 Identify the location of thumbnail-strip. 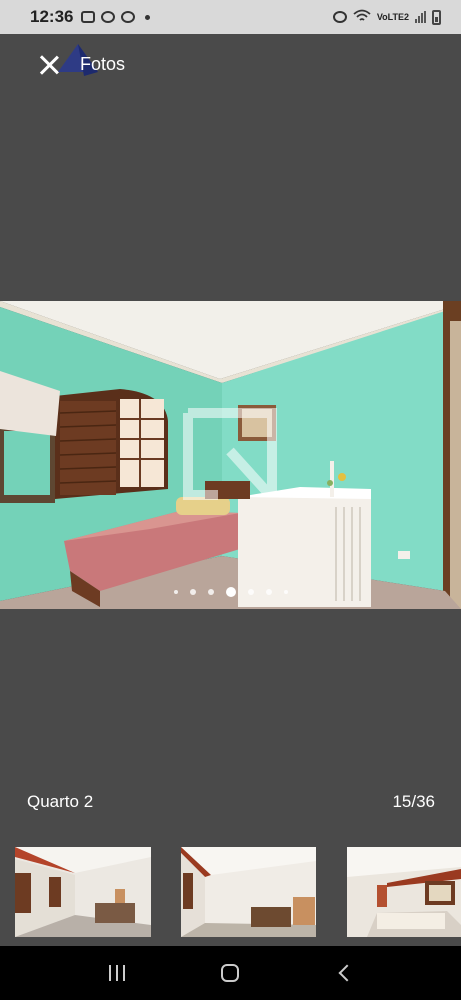
(230, 892).